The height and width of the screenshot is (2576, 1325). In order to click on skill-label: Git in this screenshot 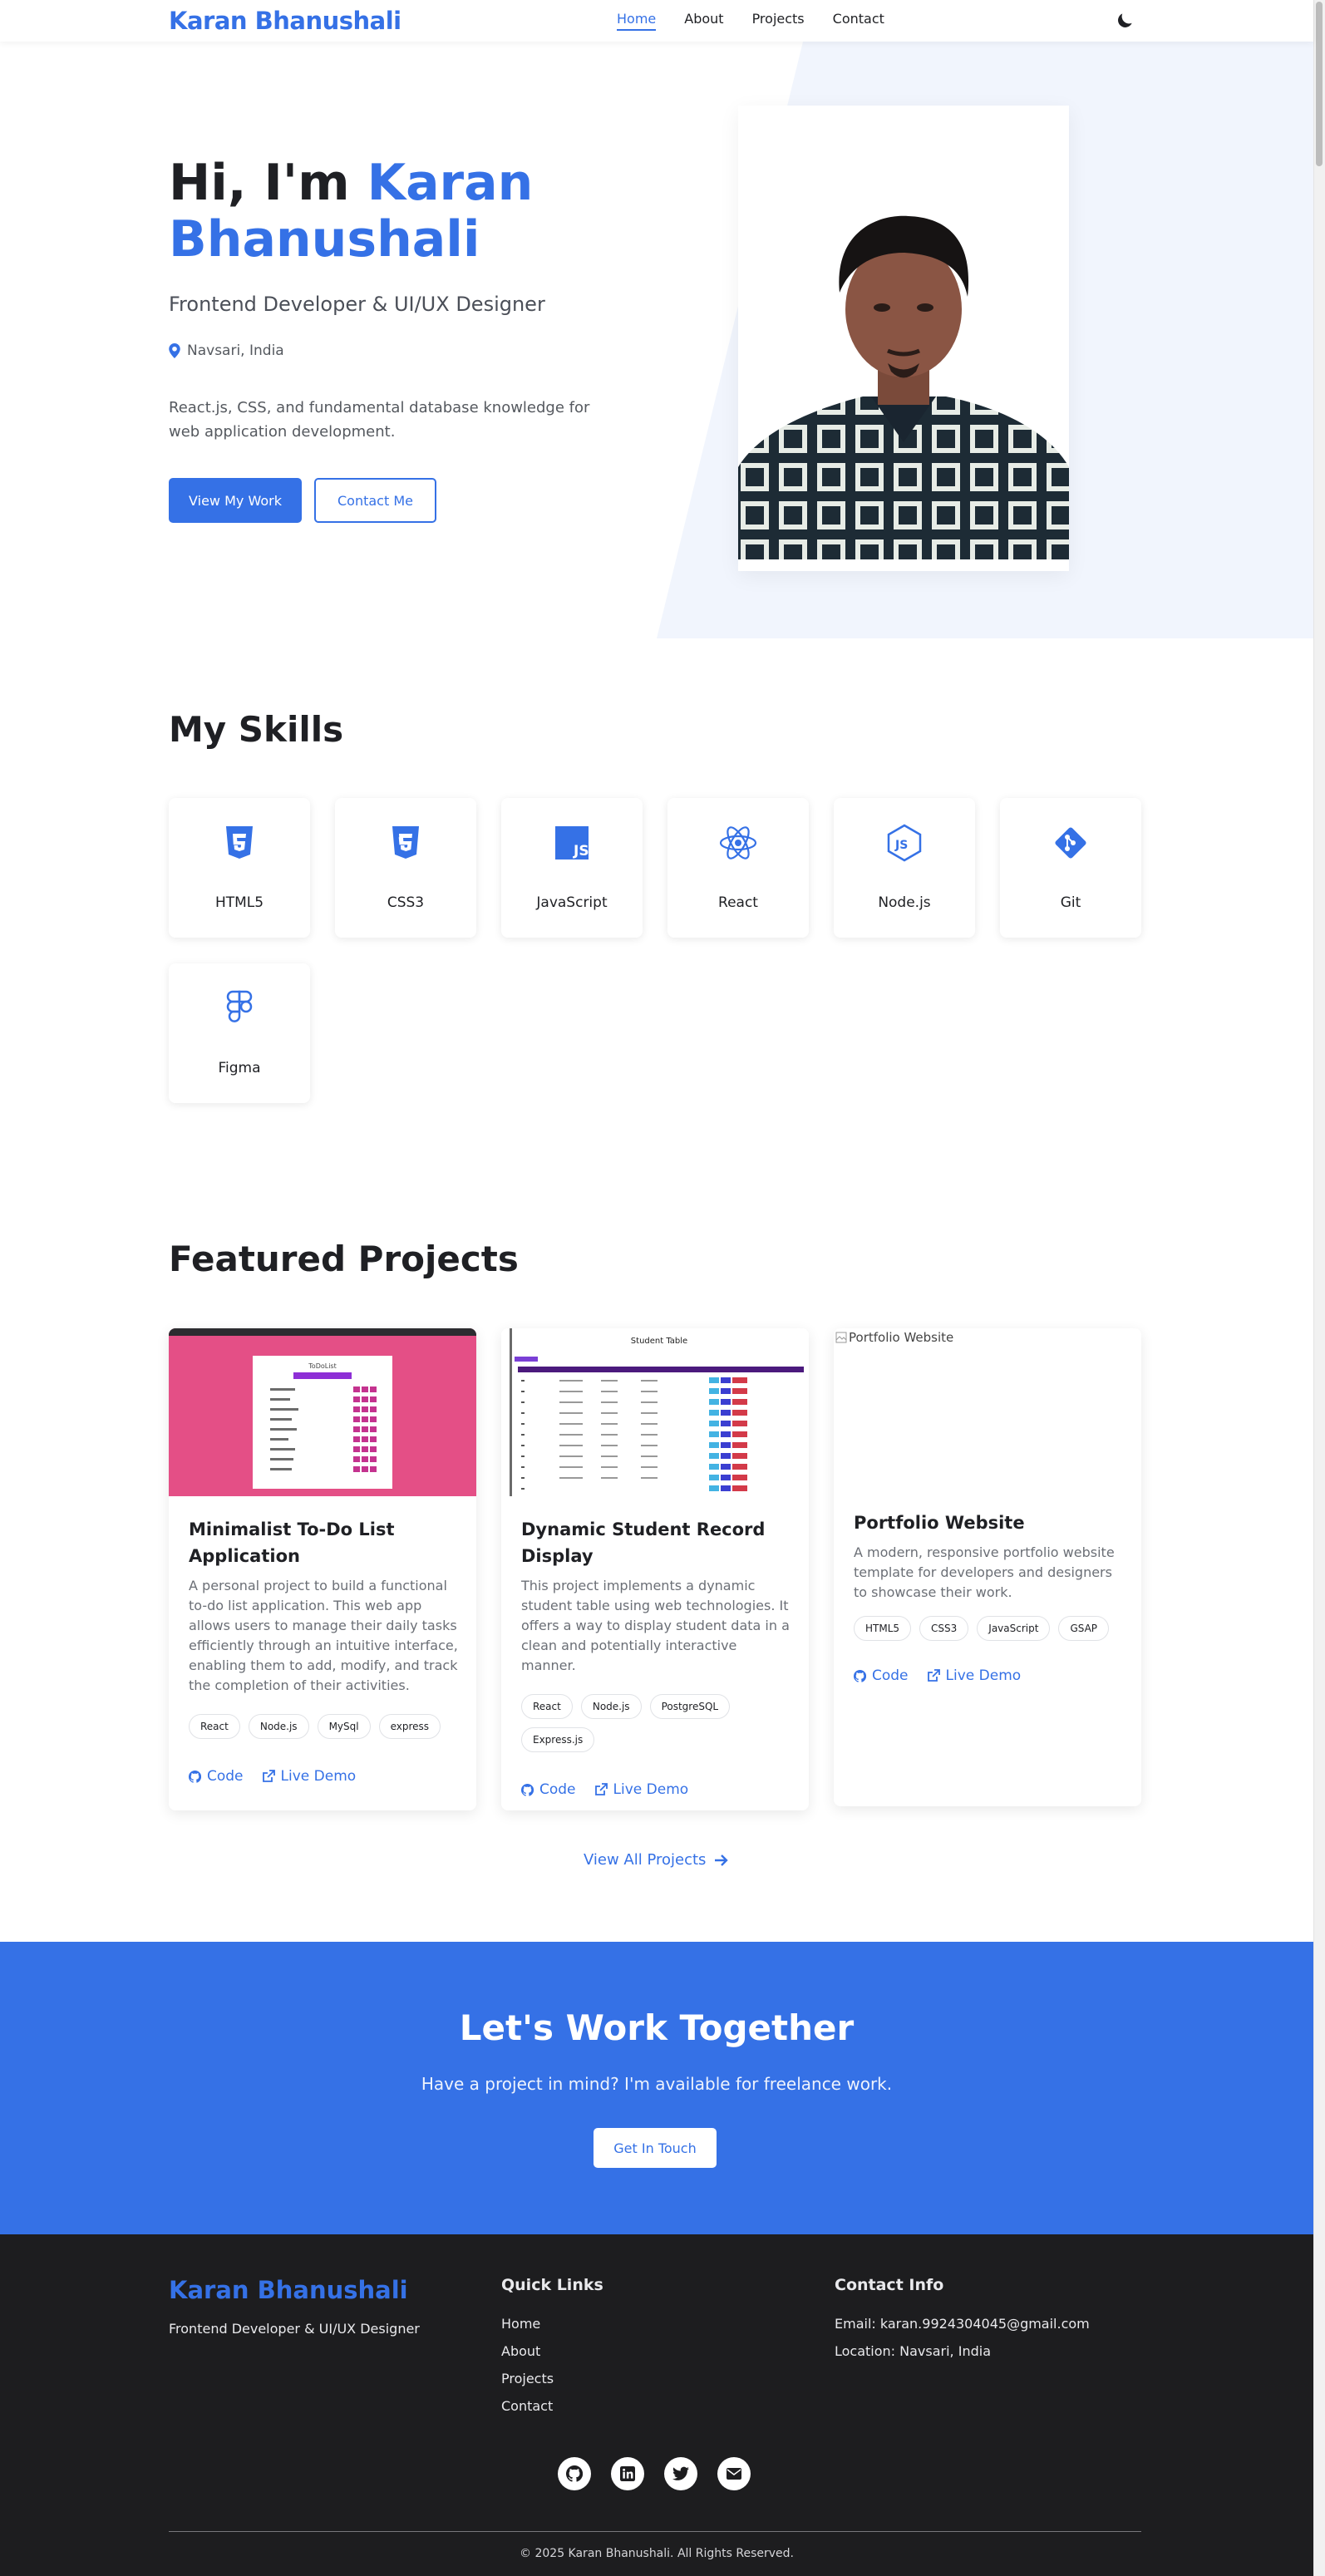, I will do `click(1071, 902)`.